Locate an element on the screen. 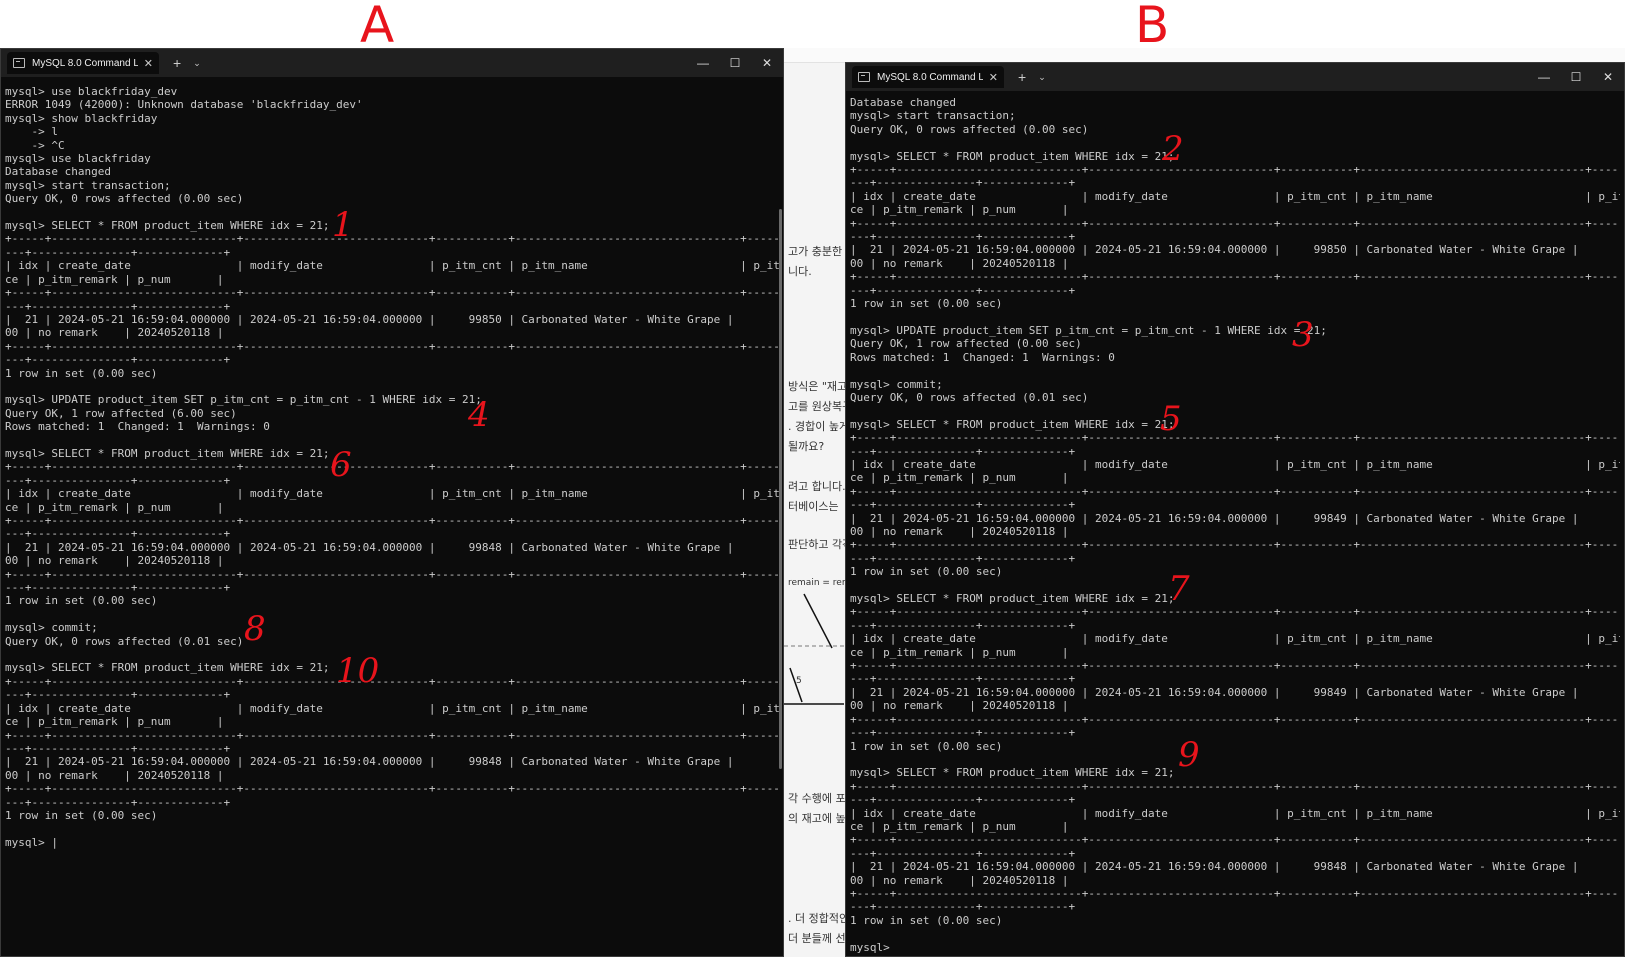 Image resolution: width=1625 pixels, height=957 pixels. title-bar: MySQL 8.0 Command Line Cli ✕ + ⌄ — ☐ ✕ is located at coordinates (1235, 77).